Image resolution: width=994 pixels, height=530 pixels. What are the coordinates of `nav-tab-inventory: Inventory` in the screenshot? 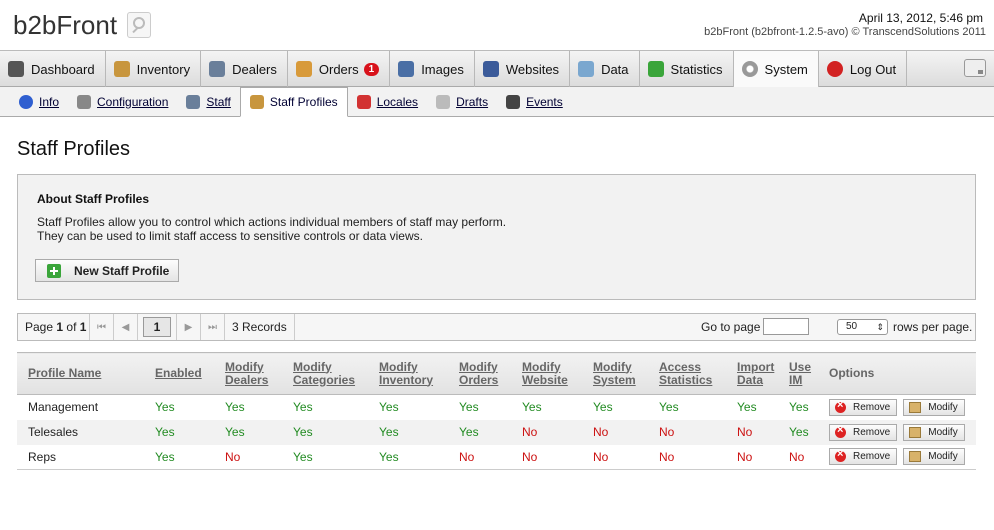 It's located at (154, 69).